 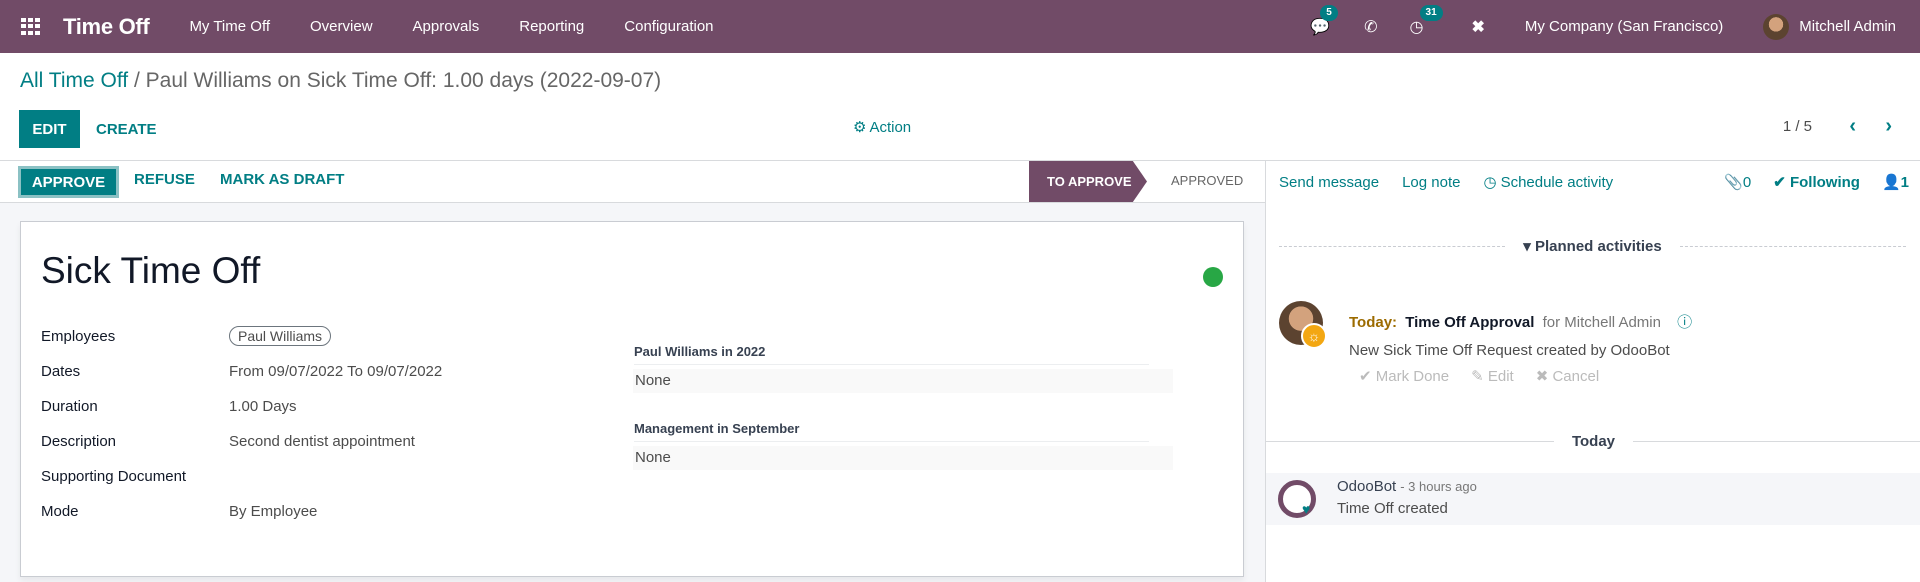 What do you see at coordinates (1797, 126) in the screenshot?
I see `pager-value: 1 / 5` at bounding box center [1797, 126].